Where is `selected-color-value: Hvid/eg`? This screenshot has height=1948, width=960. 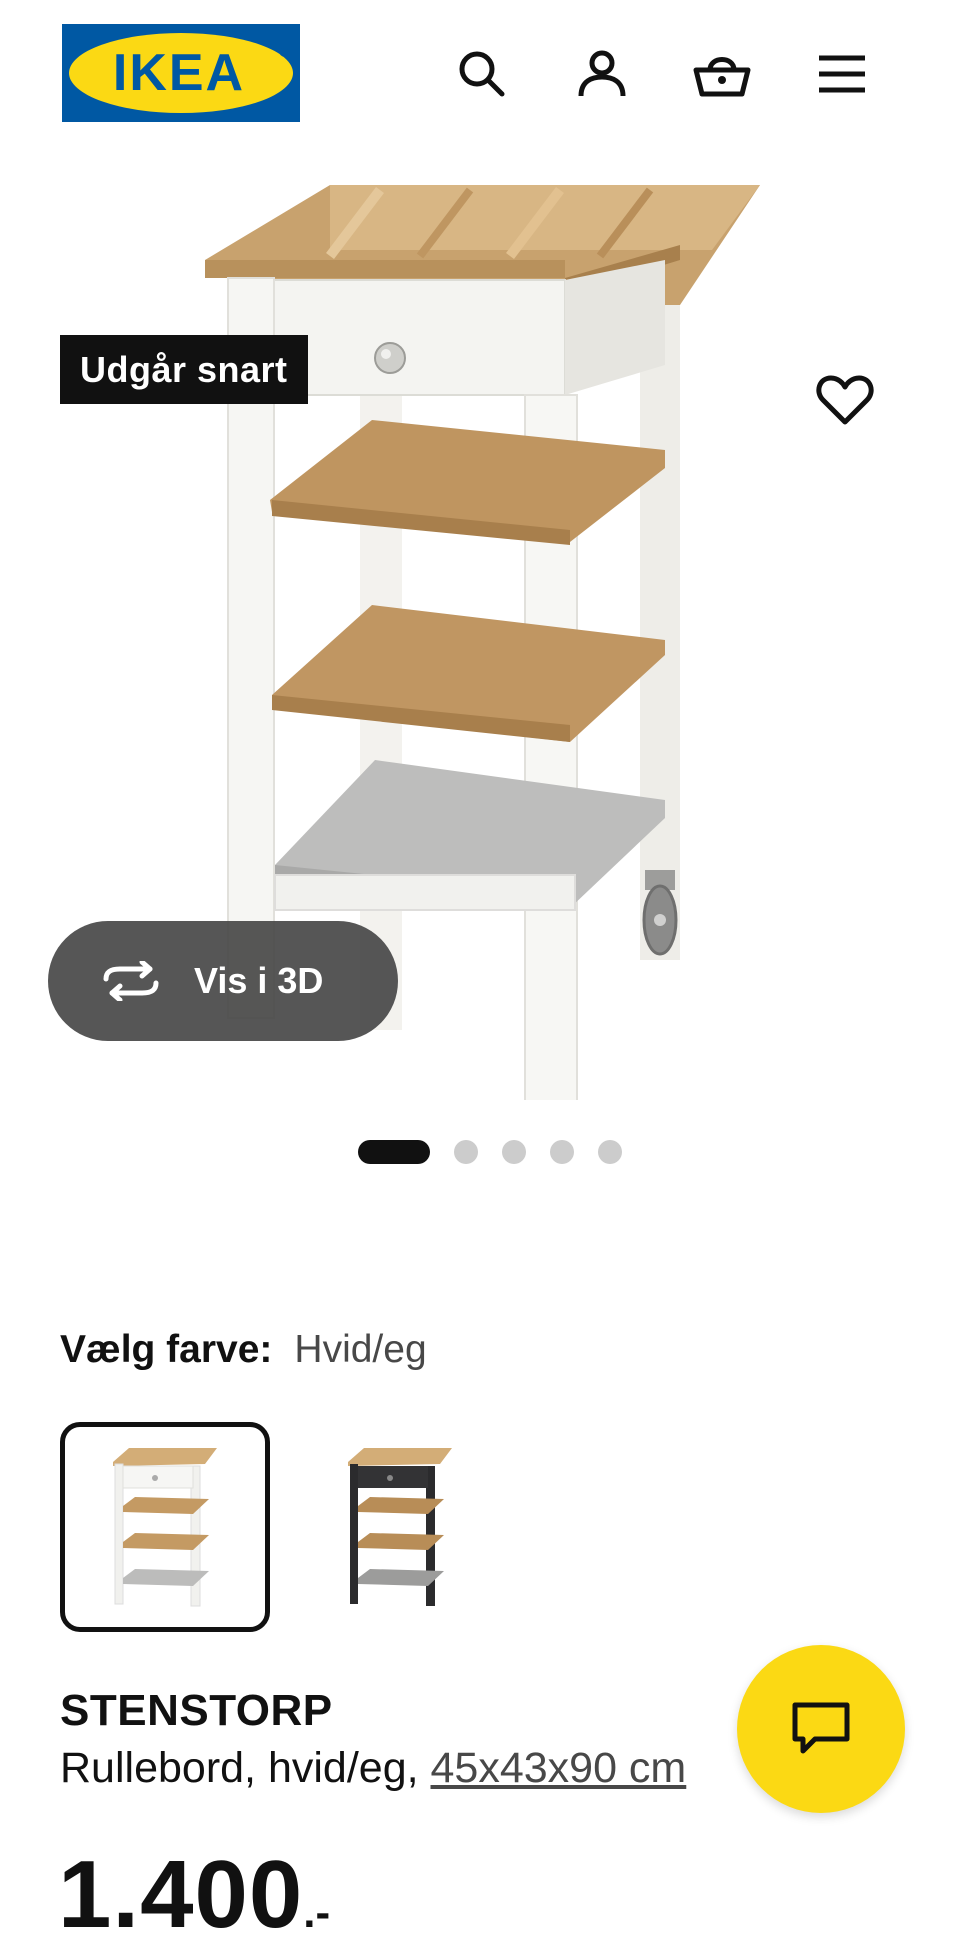 selected-color-value: Hvid/eg is located at coordinates (360, 1349).